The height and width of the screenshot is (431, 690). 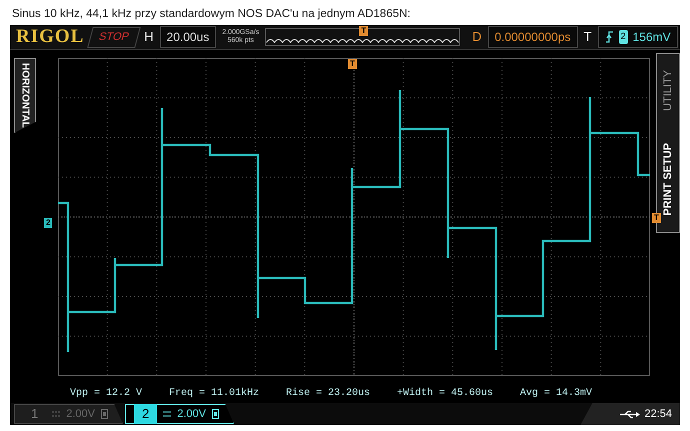 What do you see at coordinates (211, 14) in the screenshot?
I see `caption-text: Sinus 10 kHz, 44,1 kHz przy standardowym NOS DAC'u na jednym AD1865N:` at bounding box center [211, 14].